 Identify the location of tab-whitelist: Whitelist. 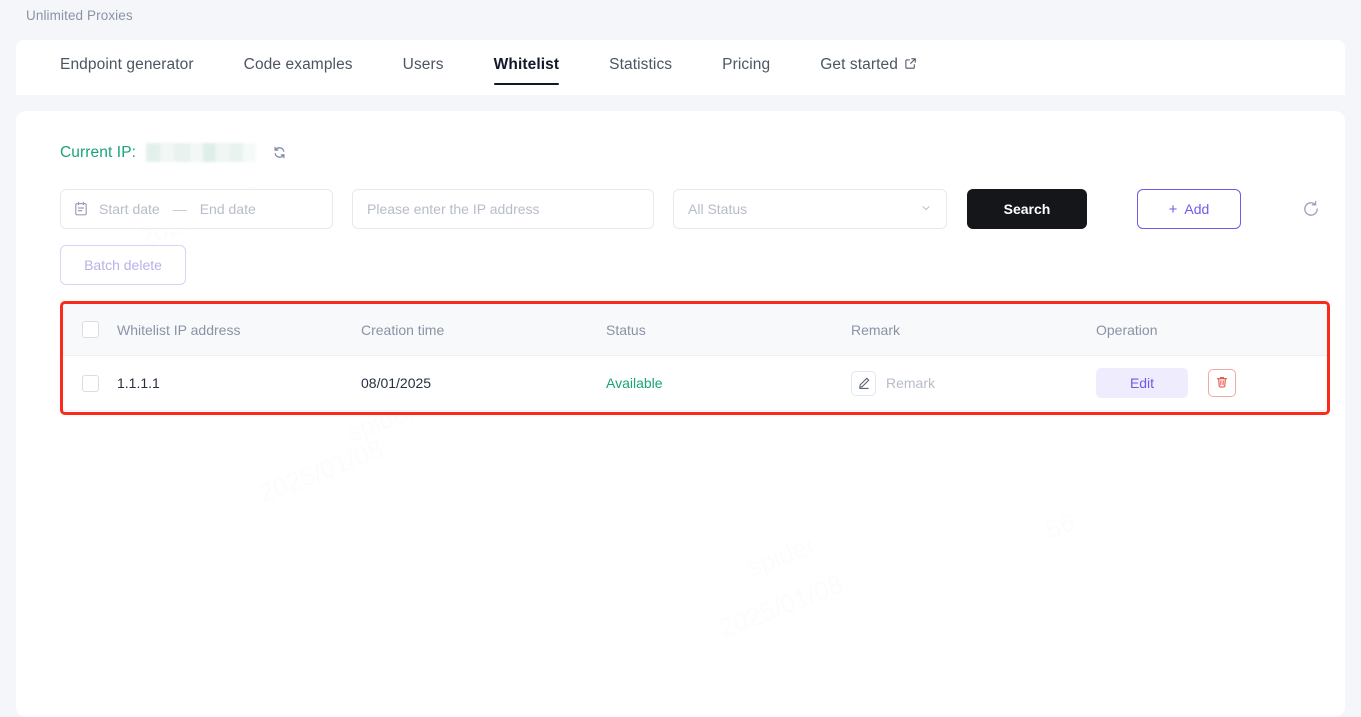
(526, 62).